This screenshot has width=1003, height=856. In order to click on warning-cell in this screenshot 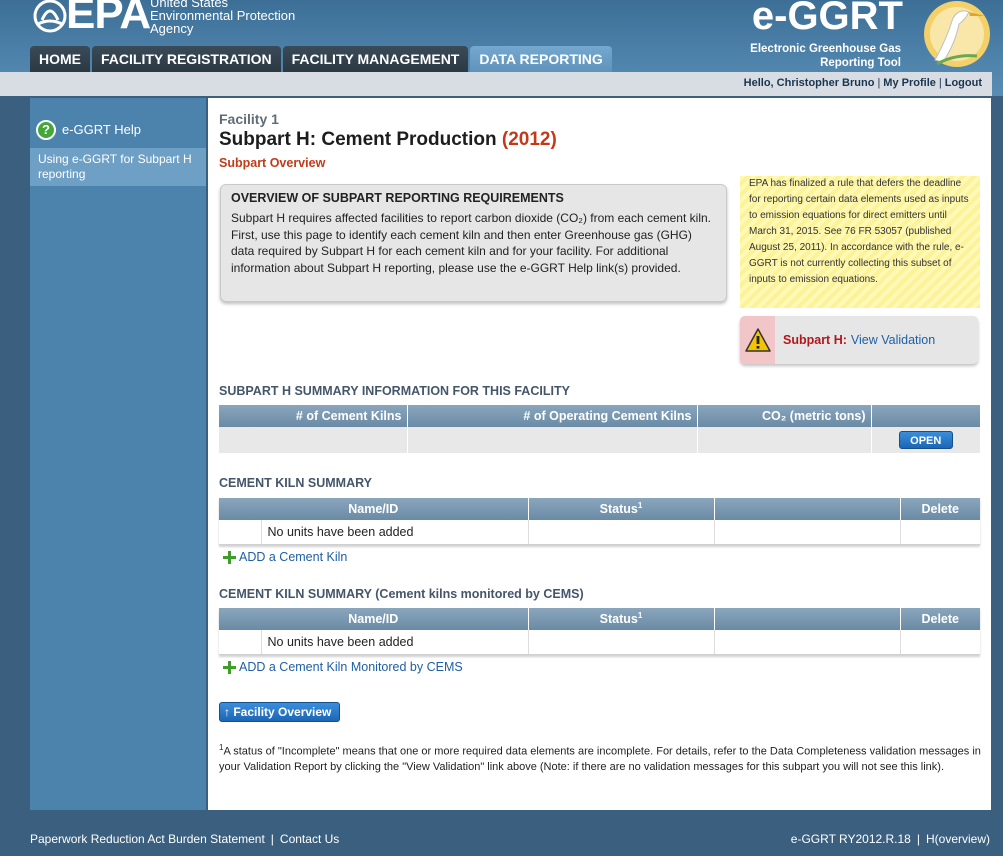, I will do `click(757, 340)`.